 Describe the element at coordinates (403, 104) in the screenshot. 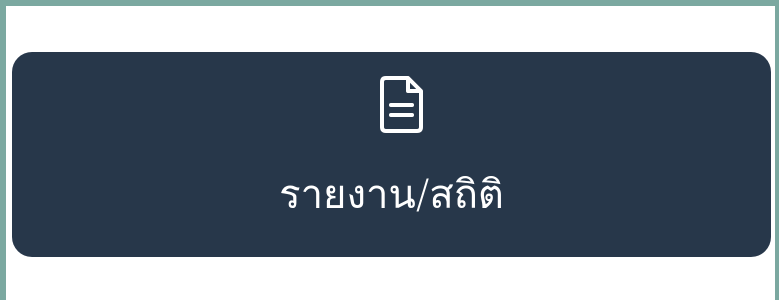

I see `document-icon` at that location.